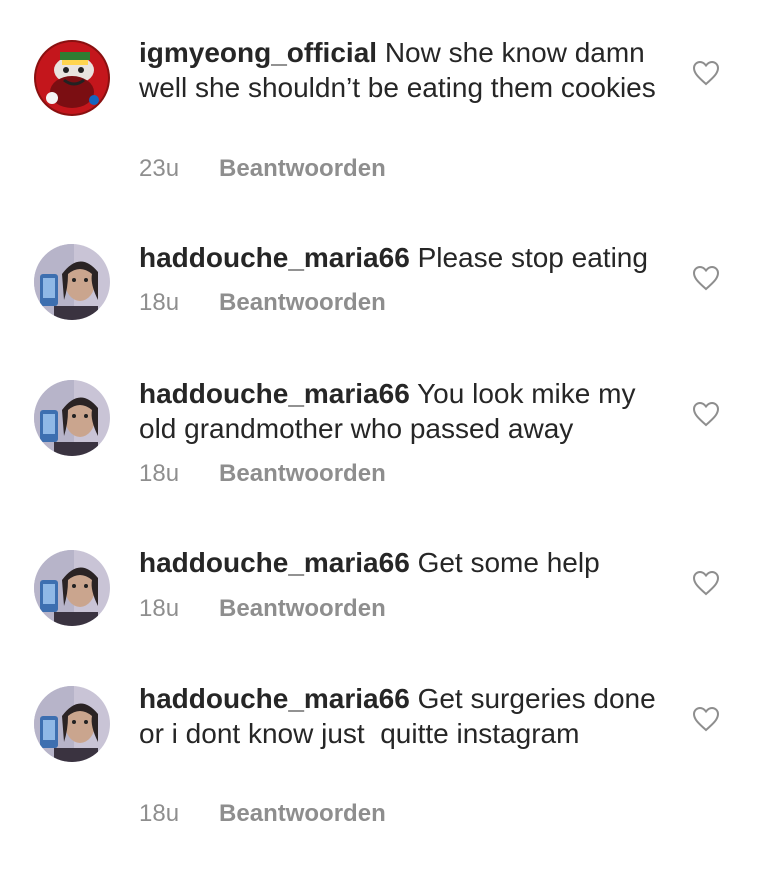 The height and width of the screenshot is (875, 766). I want to click on comment-username: igmyeong_official, so click(258, 52).